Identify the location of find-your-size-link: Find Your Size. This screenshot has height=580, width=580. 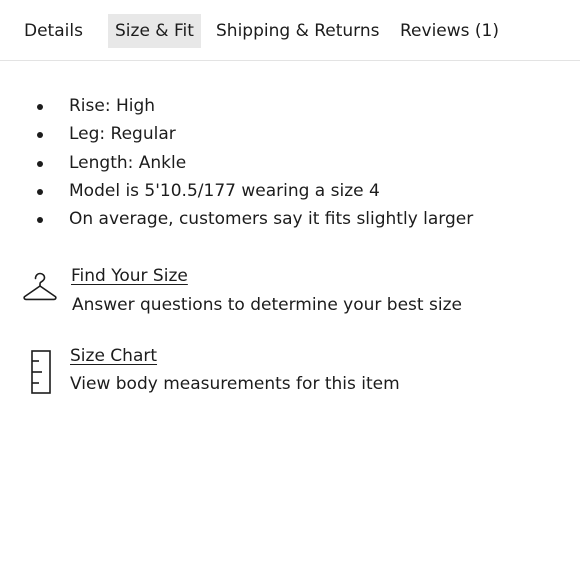
(129, 276).